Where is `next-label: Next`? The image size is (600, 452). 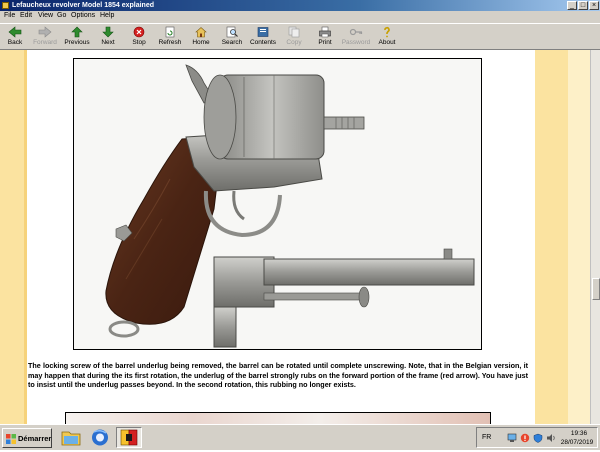 next-label: Next is located at coordinates (108, 42).